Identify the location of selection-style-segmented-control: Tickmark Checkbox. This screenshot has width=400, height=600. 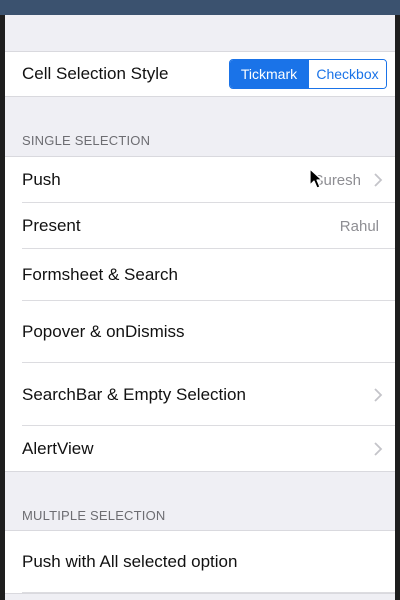
(308, 74).